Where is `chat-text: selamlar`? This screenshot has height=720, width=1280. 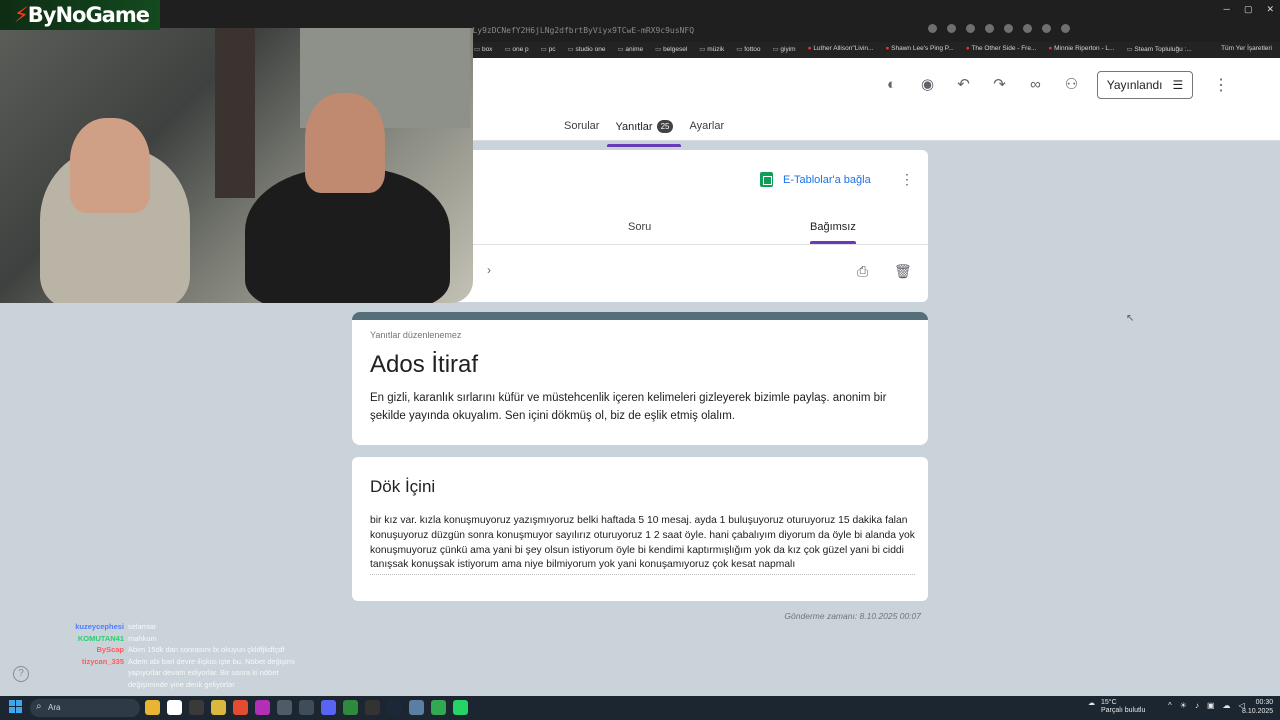
chat-text: selamlar is located at coordinates (142, 626).